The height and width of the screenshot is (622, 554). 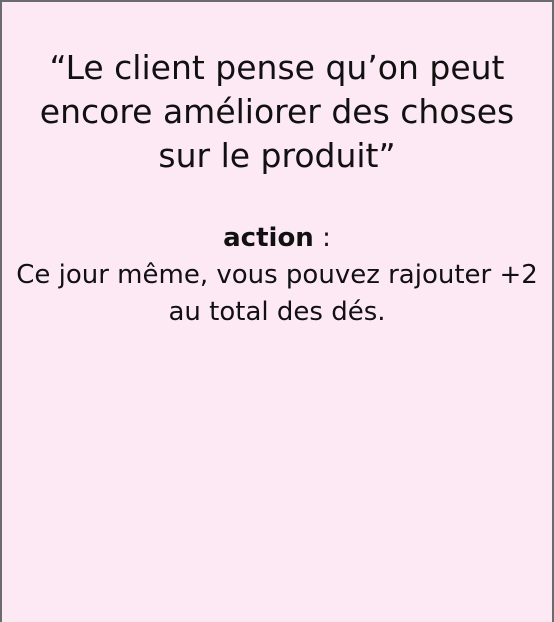 I want to click on action-heading: action :, so click(x=277, y=238).